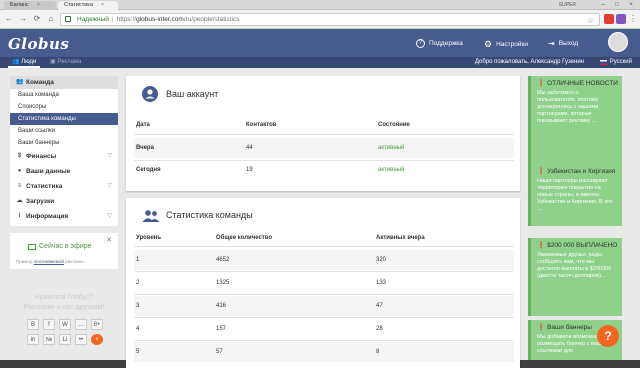  I want to click on social-livejournal-icon: W, so click(65, 324).